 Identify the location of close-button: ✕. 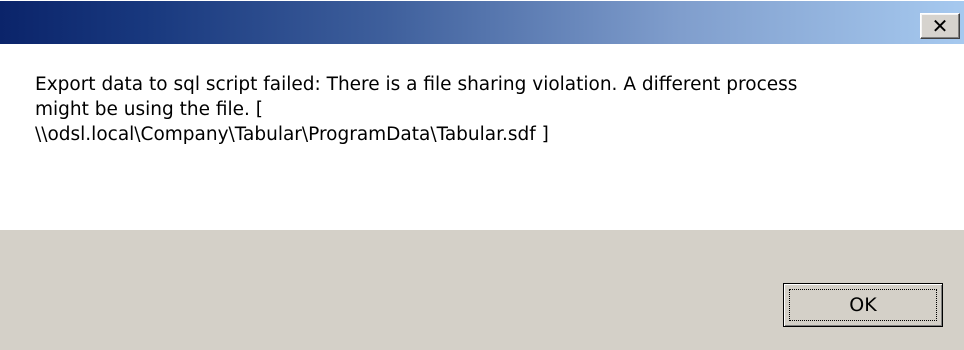
(940, 26).